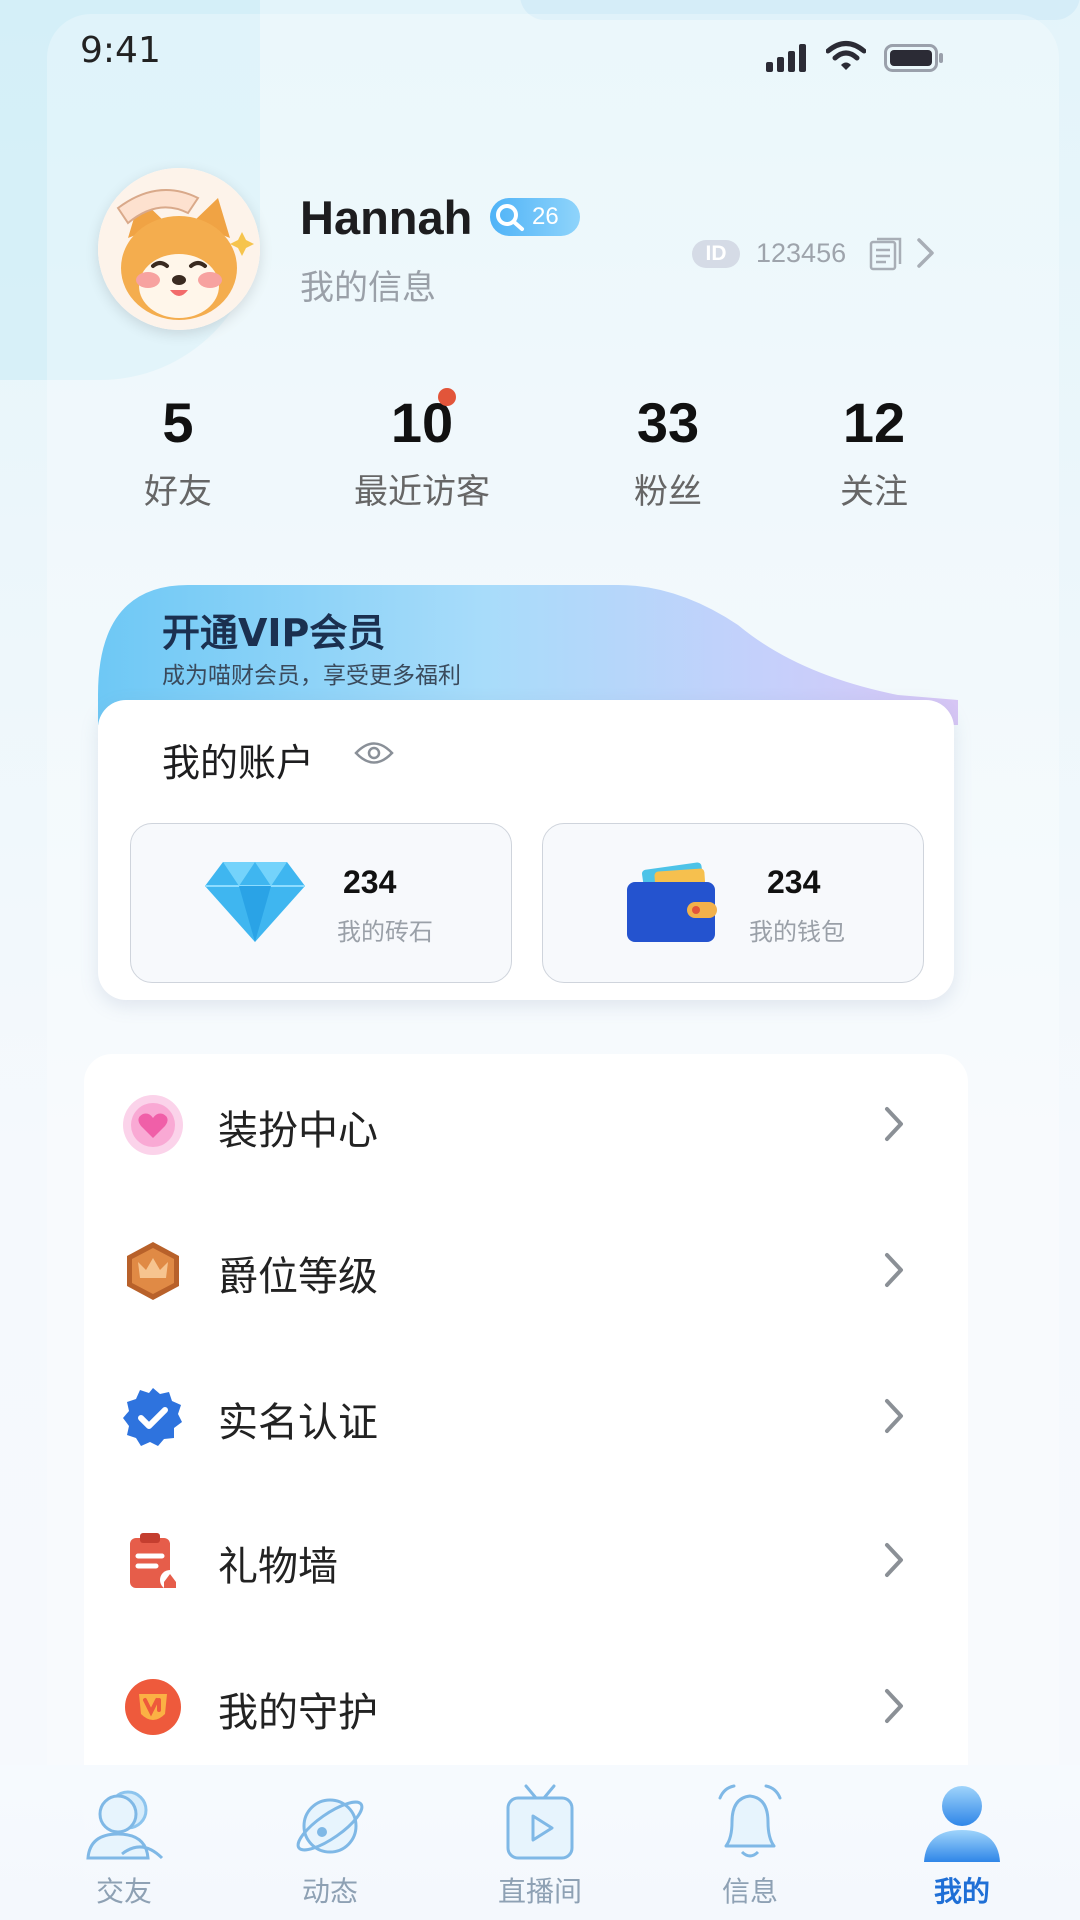  What do you see at coordinates (526, 1560) in the screenshot?
I see `menu-item-gift-wall: 礼物墙` at bounding box center [526, 1560].